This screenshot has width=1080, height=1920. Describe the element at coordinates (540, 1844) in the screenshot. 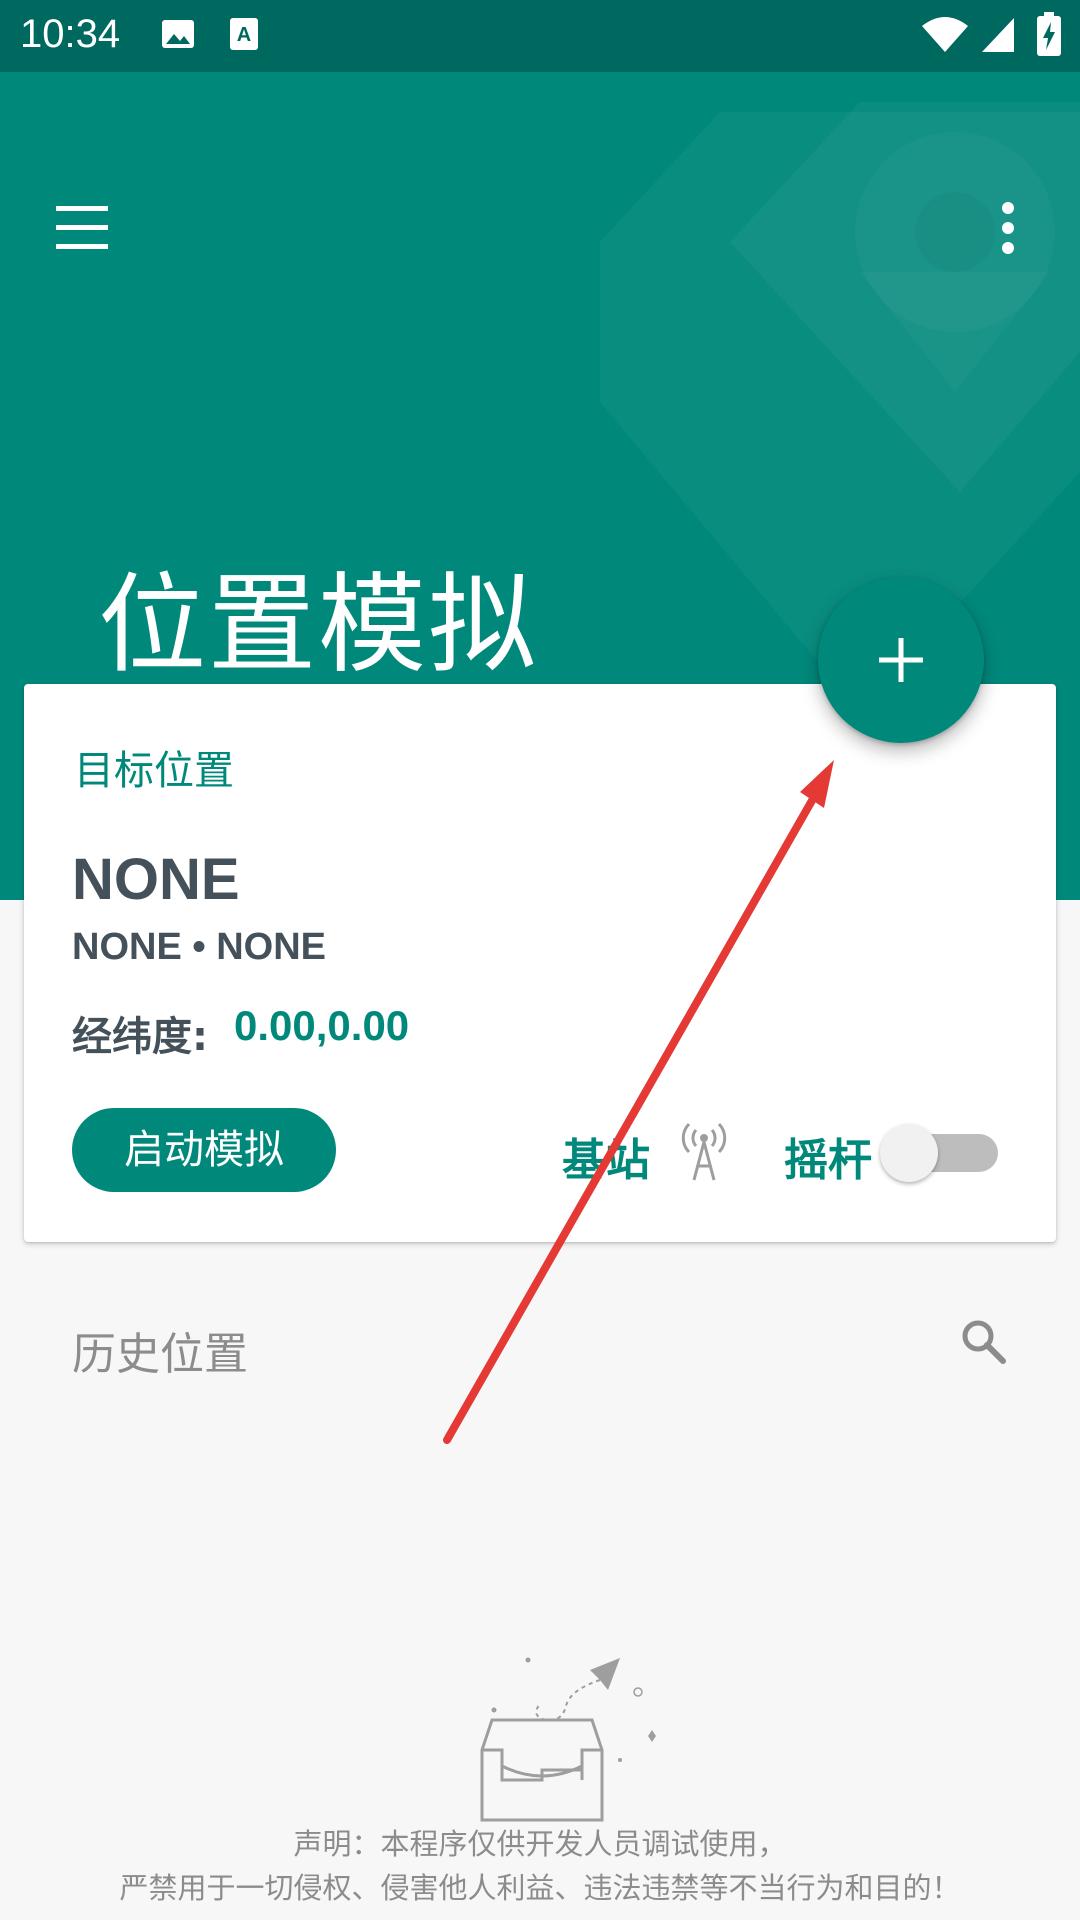

I see `disclaimer-line-1: 声明：本程序仅供开发人员调试使用，` at that location.